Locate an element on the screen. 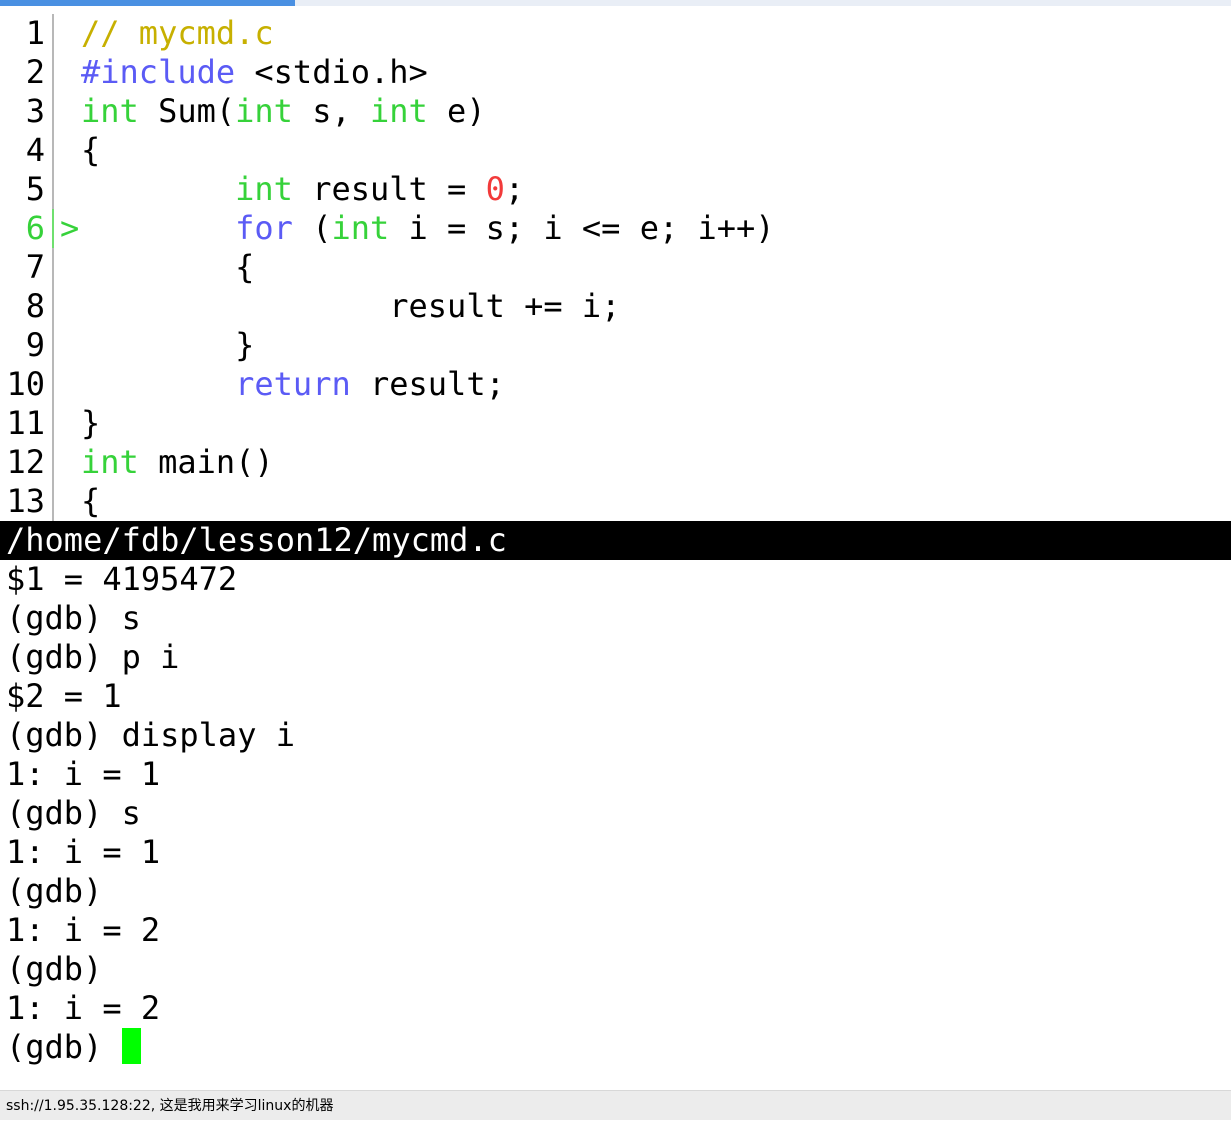 The width and height of the screenshot is (1231, 1121). gdb-output-line: $2 = 1 is located at coordinates (64, 696).